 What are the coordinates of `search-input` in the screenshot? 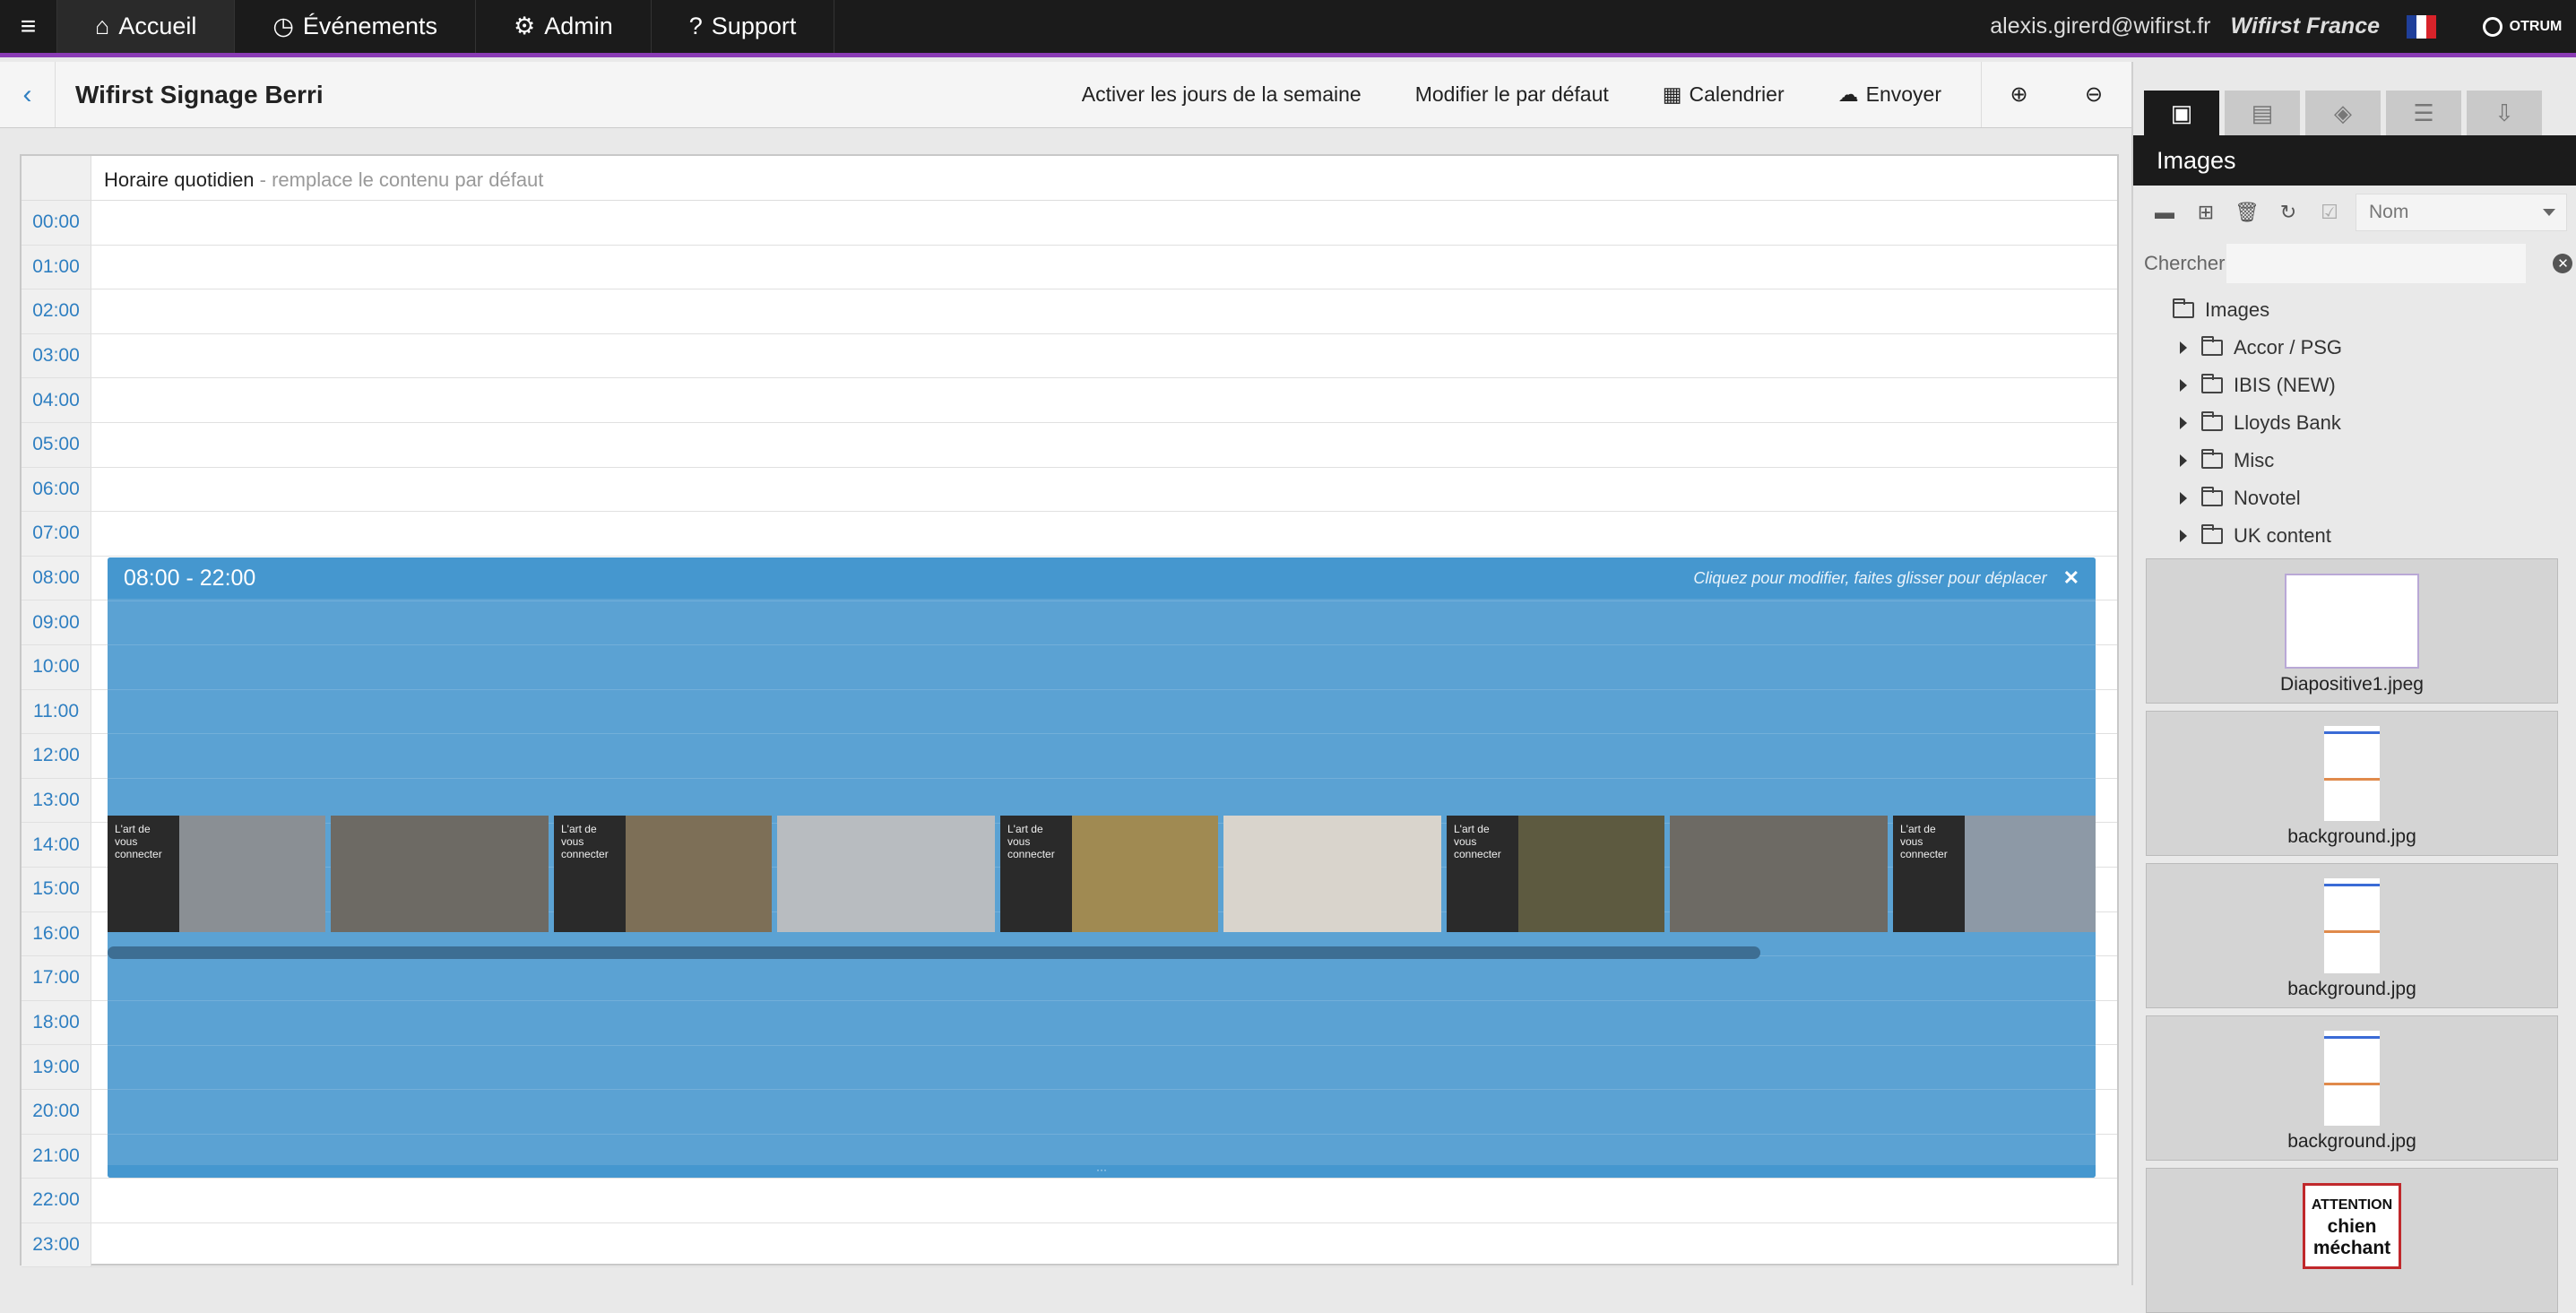 It's located at (2376, 263).